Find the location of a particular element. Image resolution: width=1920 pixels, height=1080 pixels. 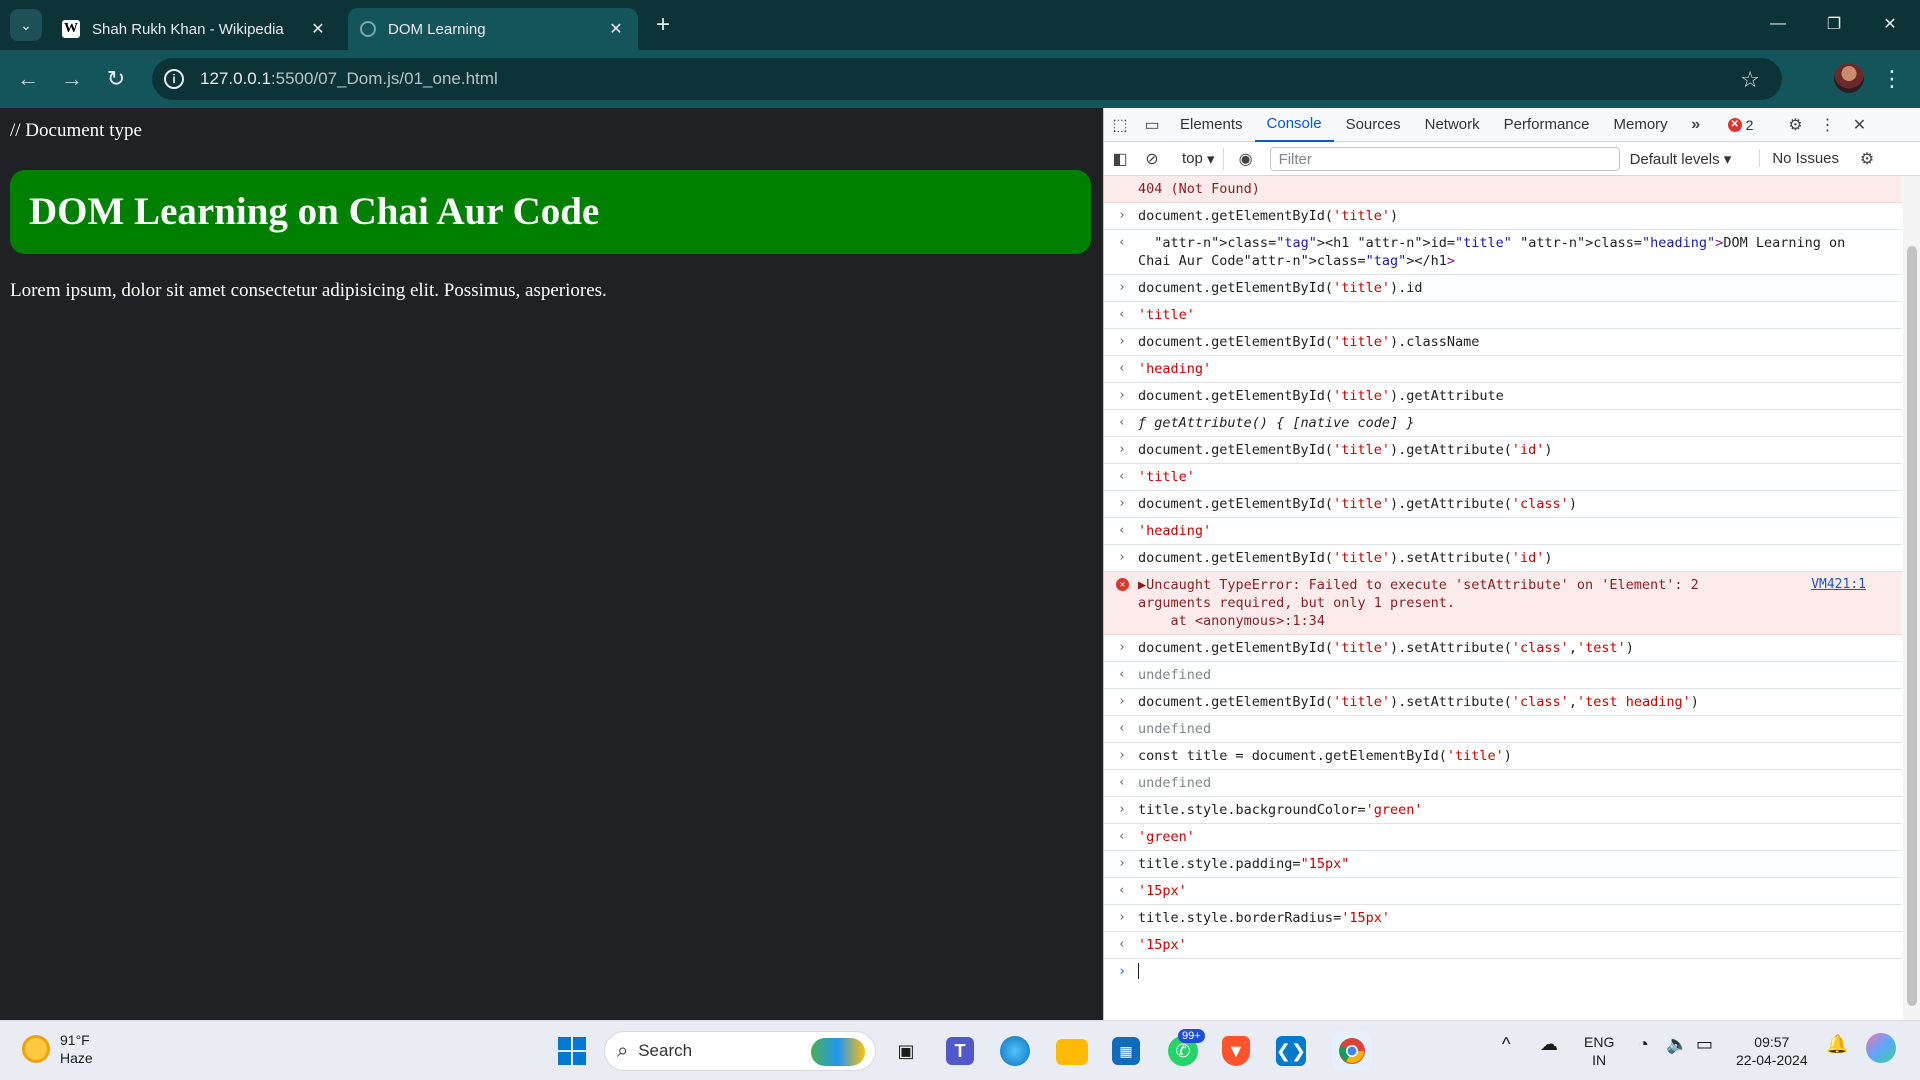

language-indicator: ENG IN is located at coordinates (1599, 1051).